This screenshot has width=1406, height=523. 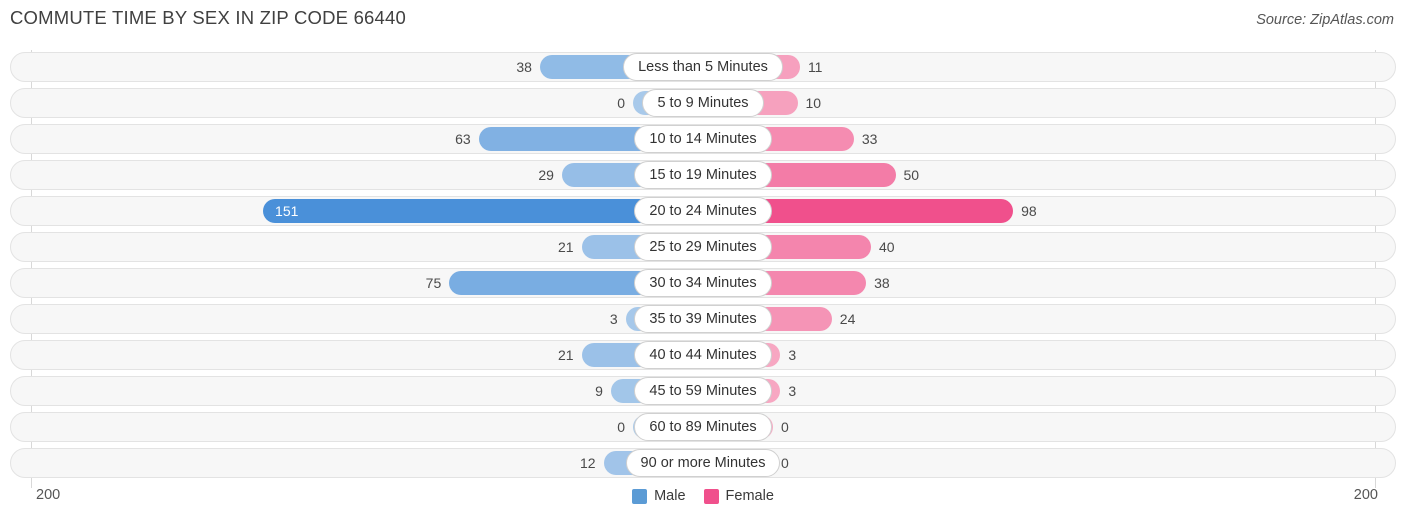 What do you see at coordinates (208, 17) in the screenshot?
I see `page-title: COMMUTE TIME BY SEX IN ZIP CODE 66440` at bounding box center [208, 17].